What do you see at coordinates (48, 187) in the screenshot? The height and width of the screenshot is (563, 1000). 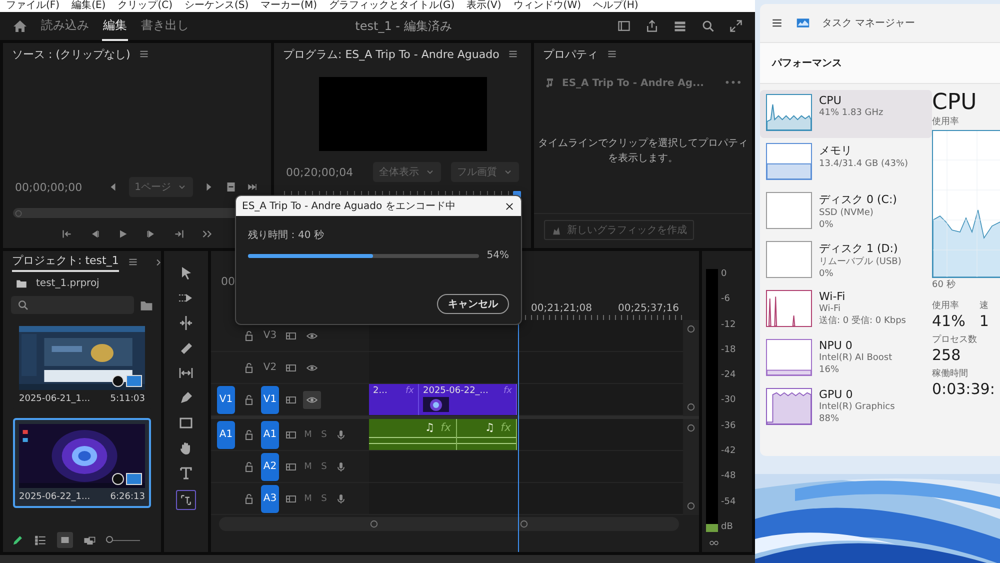 I see `timecode: 00;00;00;00` at bounding box center [48, 187].